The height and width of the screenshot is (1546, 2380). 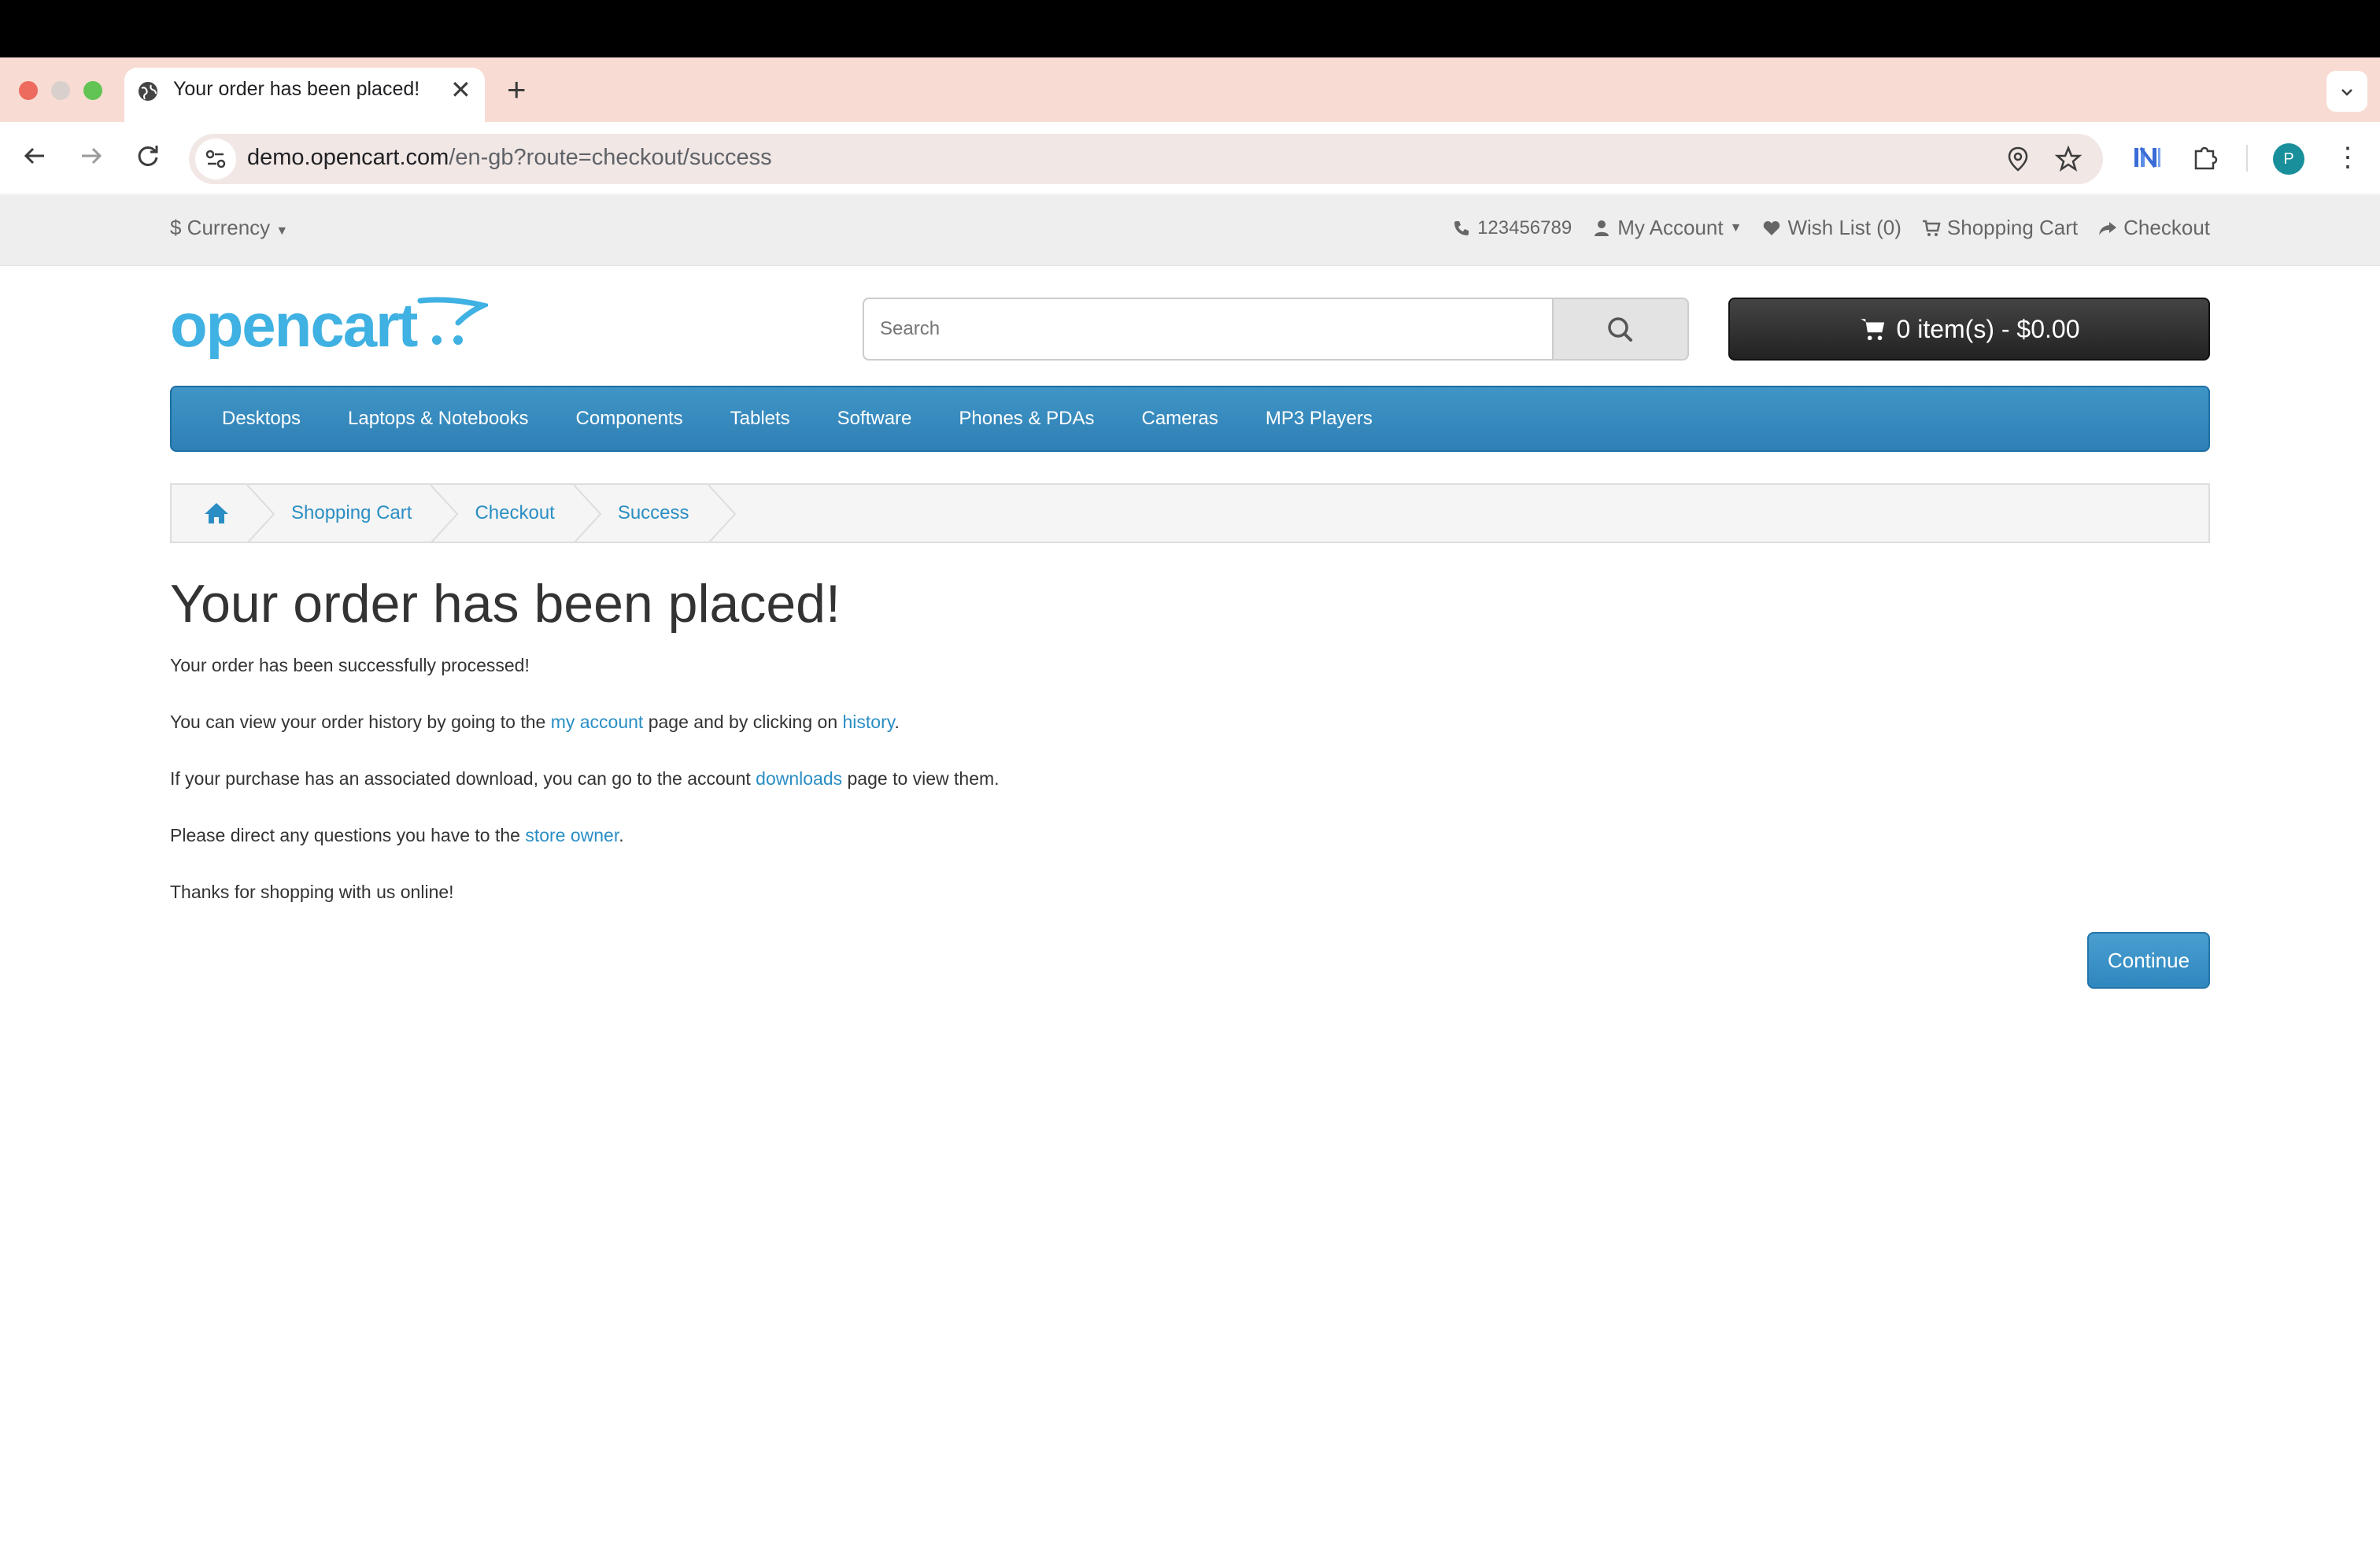 I want to click on wish-list-link: Wish List (0), so click(x=1831, y=228).